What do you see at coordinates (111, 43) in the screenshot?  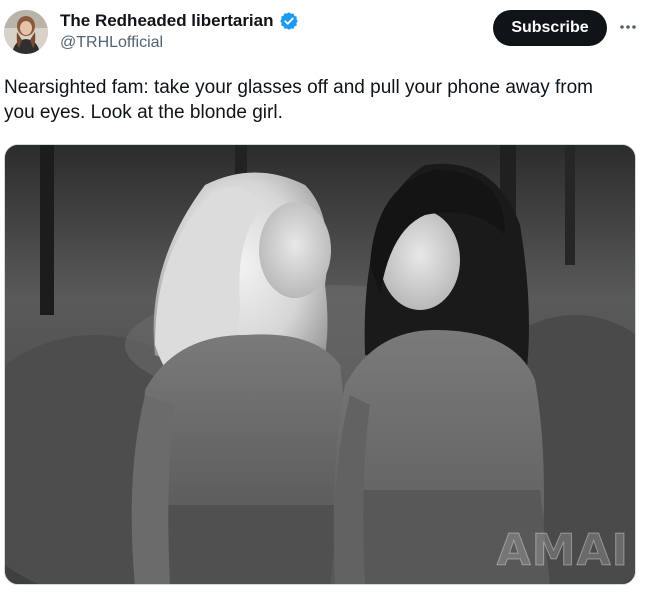 I see `author-handle: @TRHLofficial` at bounding box center [111, 43].